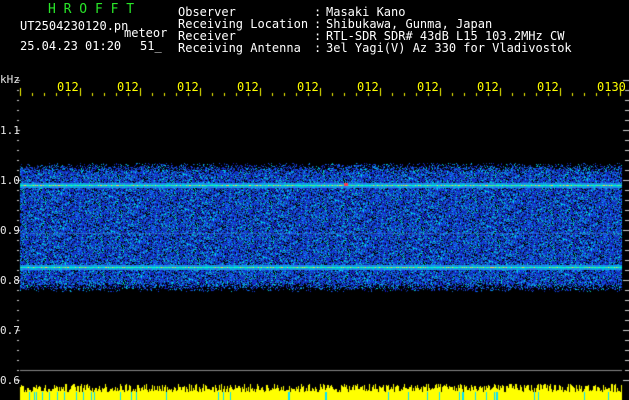 The width and height of the screenshot is (629, 400). What do you see at coordinates (10, 79) in the screenshot?
I see `y-axis-unit: kHz` at bounding box center [10, 79].